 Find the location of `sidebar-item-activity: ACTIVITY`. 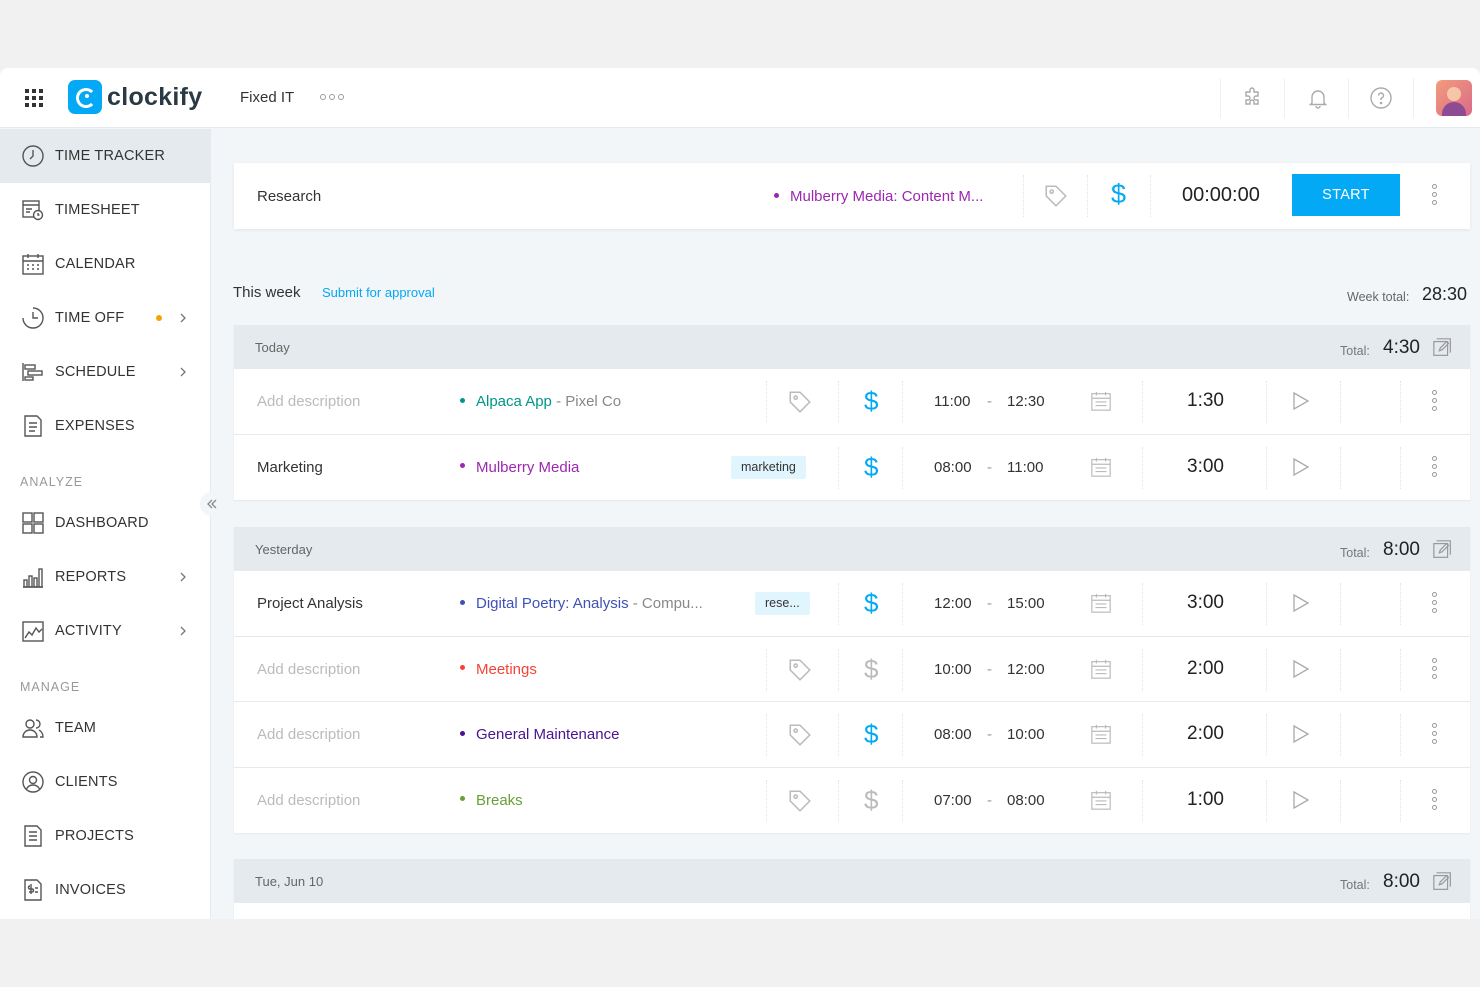

sidebar-item-activity: ACTIVITY is located at coordinates (105, 631).